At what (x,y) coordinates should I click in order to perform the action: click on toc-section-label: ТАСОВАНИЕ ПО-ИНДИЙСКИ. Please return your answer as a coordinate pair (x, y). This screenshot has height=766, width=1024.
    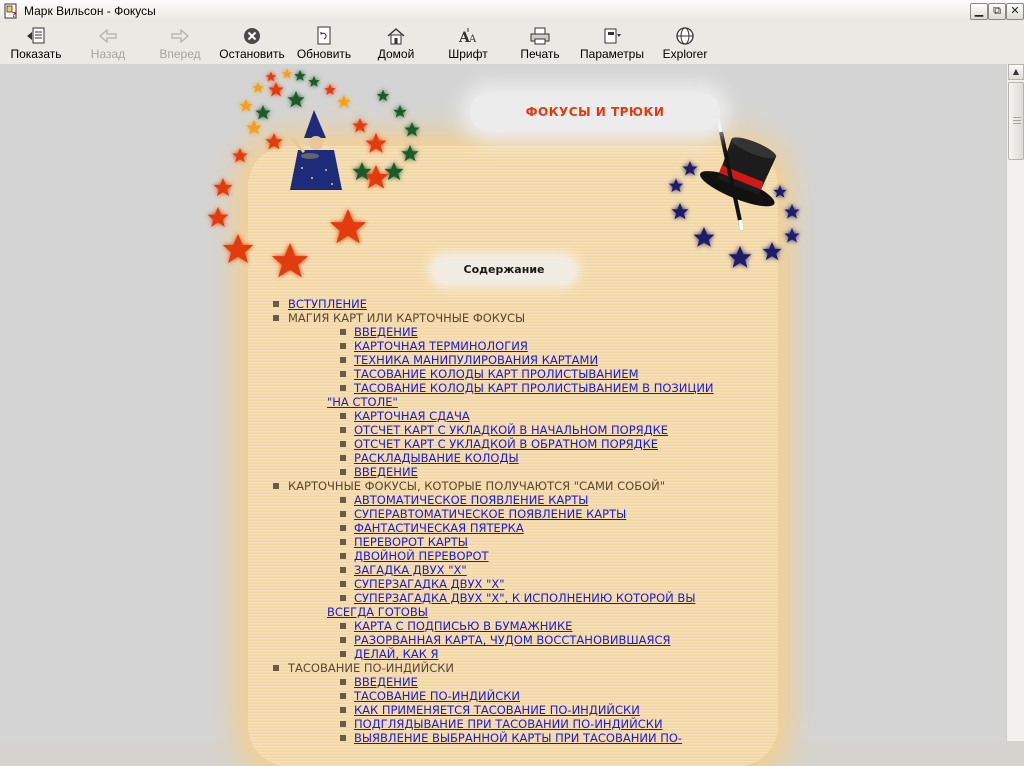
    Looking at the image, I should click on (371, 668).